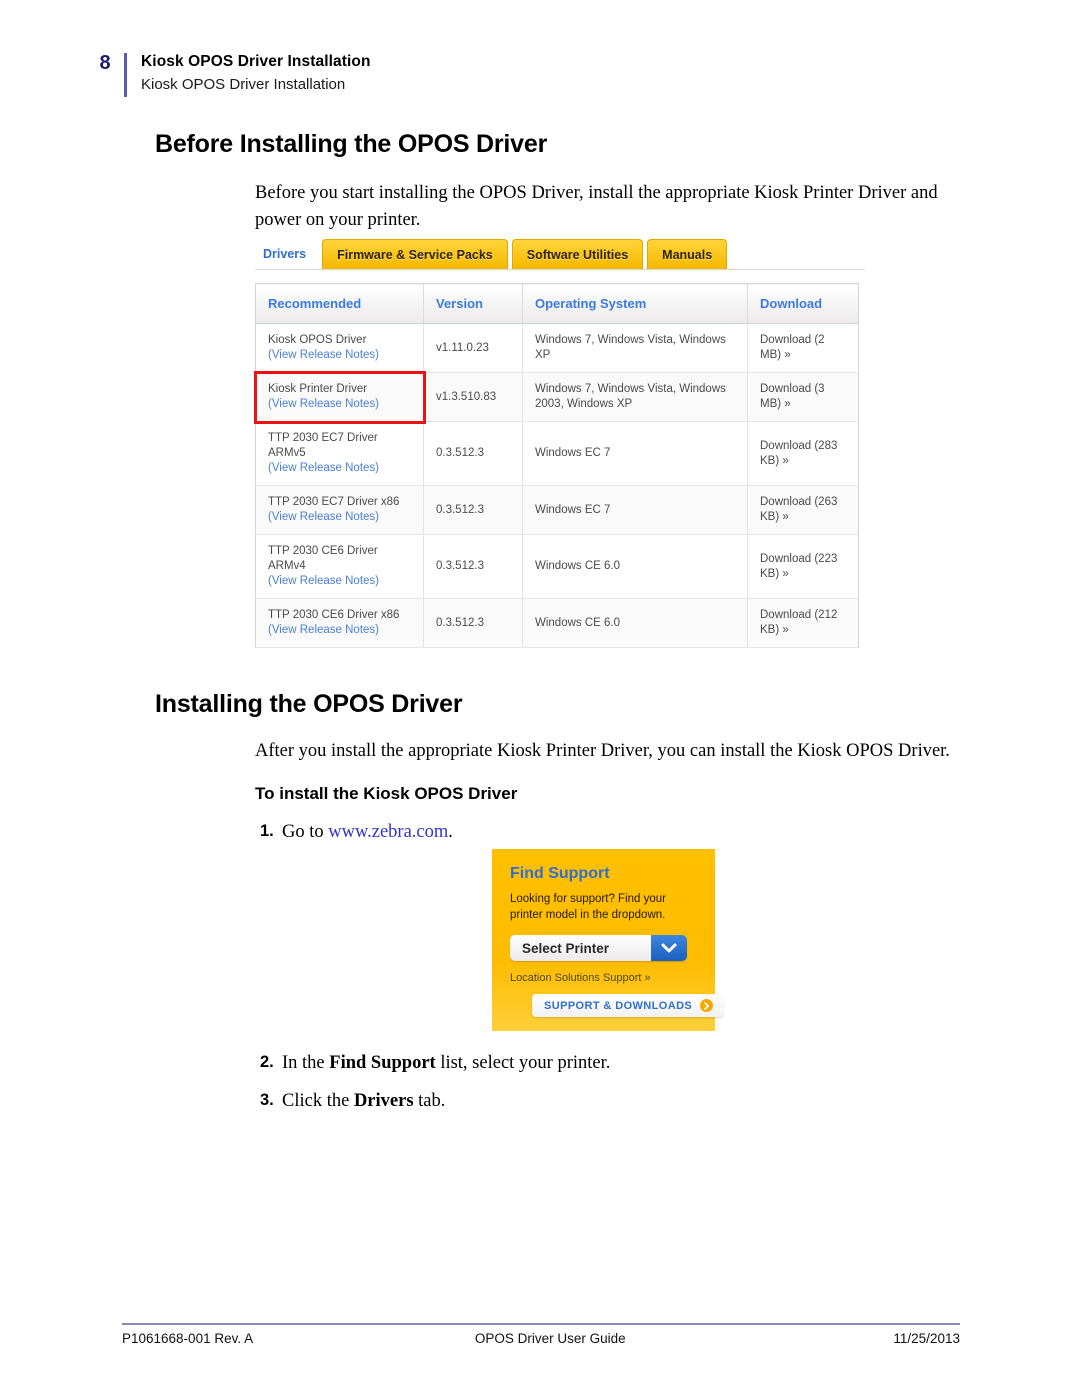  Describe the element at coordinates (604, 978) in the screenshot. I see `location-solutions-support-link: Location Solutions Support »` at that location.